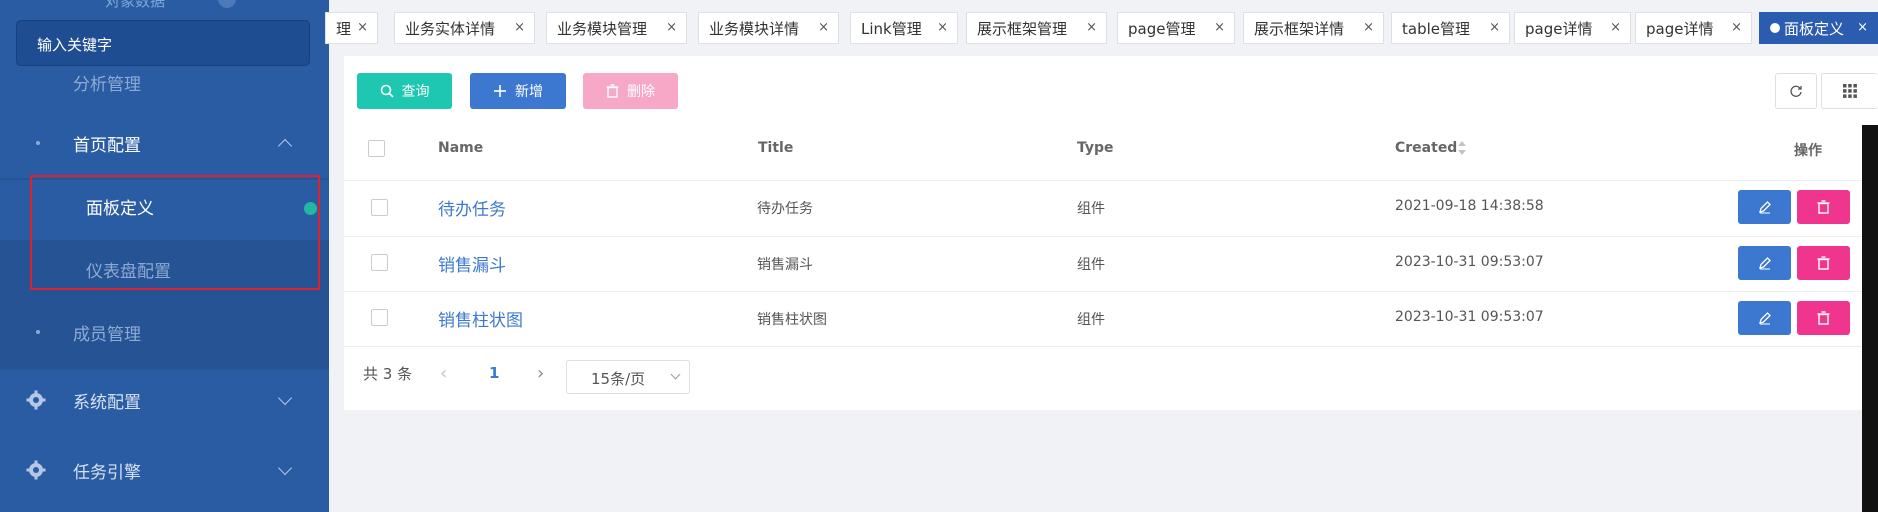 This screenshot has width=1878, height=512. What do you see at coordinates (164, 143) in the screenshot?
I see `sidebar-item-home-config: 首页配置` at bounding box center [164, 143].